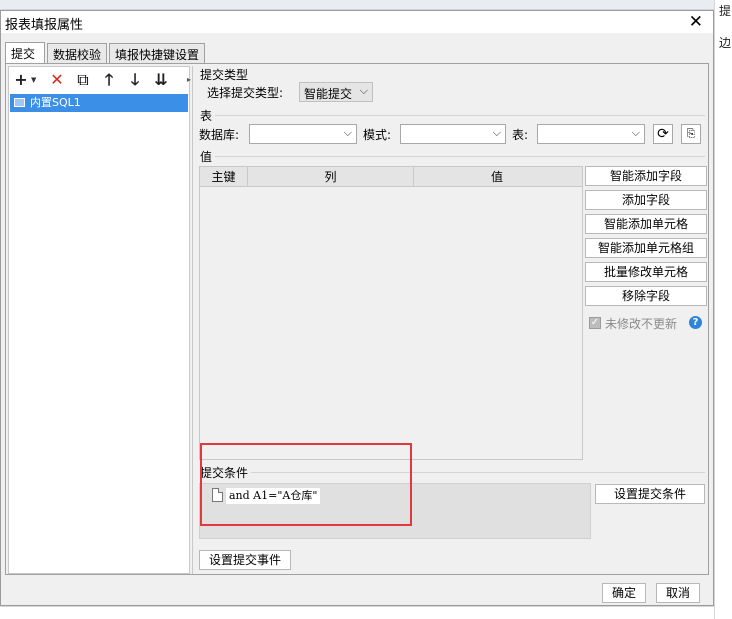 Image resolution: width=732 pixels, height=619 pixels. Describe the element at coordinates (723, 309) in the screenshot. I see `background-right-panel: 提 边` at that location.